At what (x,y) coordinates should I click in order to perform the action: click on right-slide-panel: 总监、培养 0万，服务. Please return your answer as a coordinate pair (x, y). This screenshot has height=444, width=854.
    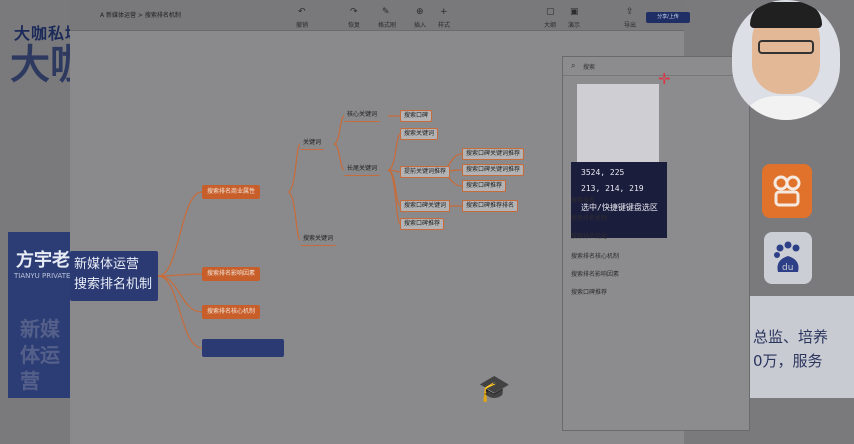
    Looking at the image, I should click on (799, 347).